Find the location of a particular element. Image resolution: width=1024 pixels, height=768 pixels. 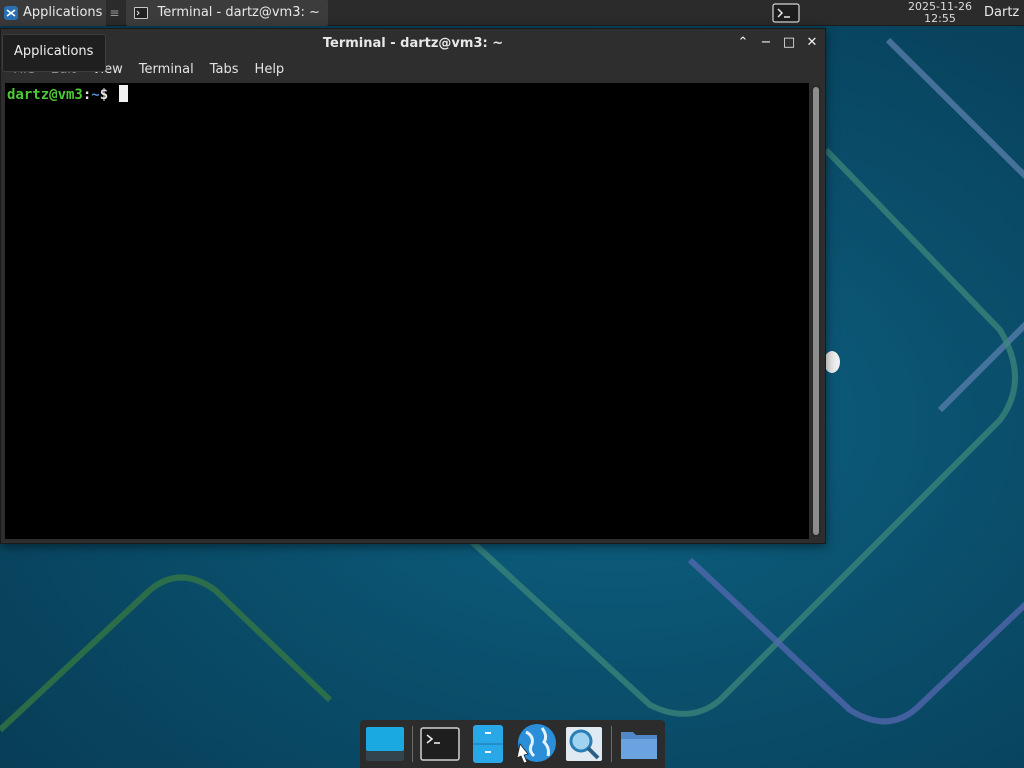

prompt-symbol: $ is located at coordinates (104, 95).